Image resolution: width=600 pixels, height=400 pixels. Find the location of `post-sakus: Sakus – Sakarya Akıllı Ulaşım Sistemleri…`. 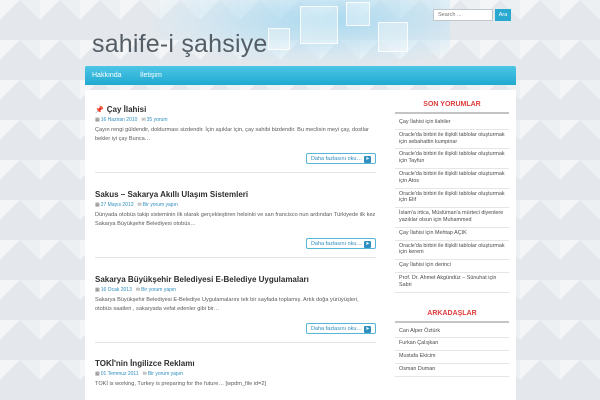

post-sakus: Sakus – Sakarya Akıllı Ulaşım Sistemleri… is located at coordinates (235, 219).